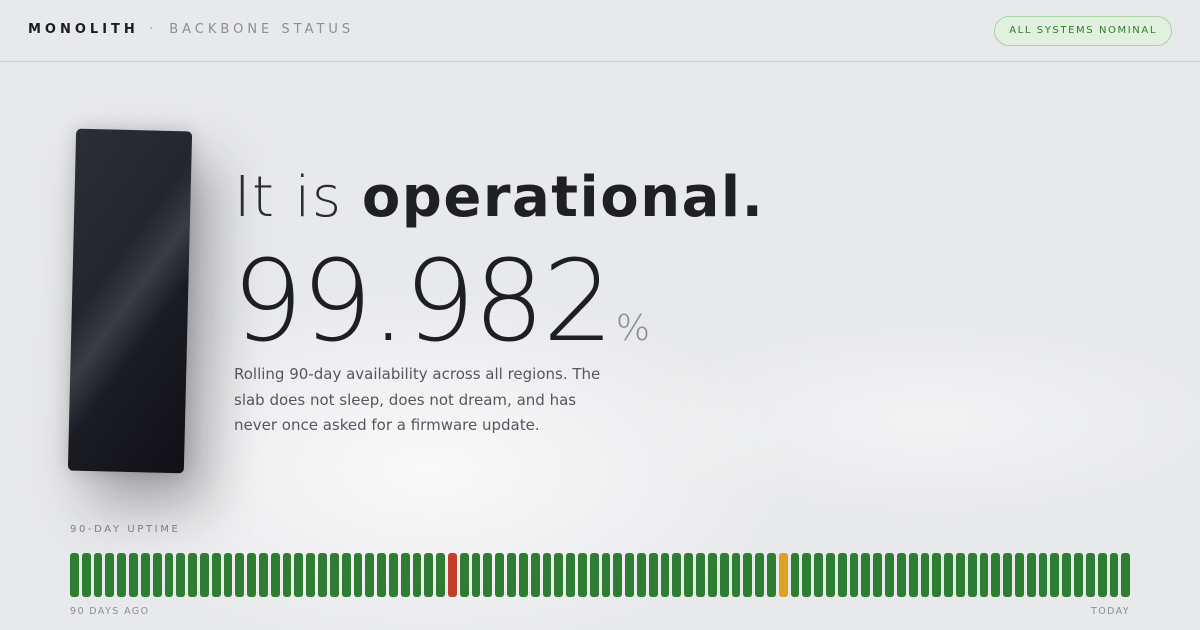 The image size is (1200, 630). Describe the element at coordinates (600, 575) in the screenshot. I see `uptime-bar` at that location.